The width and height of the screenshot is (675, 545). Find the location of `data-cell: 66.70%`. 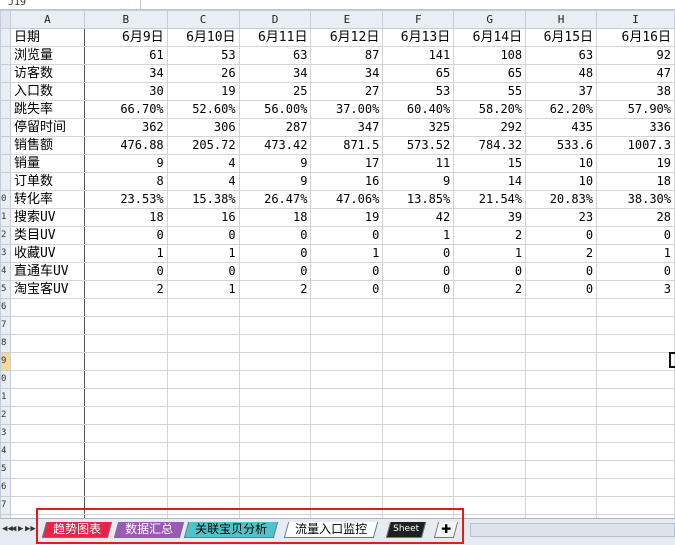

data-cell: 66.70% is located at coordinates (125, 109).